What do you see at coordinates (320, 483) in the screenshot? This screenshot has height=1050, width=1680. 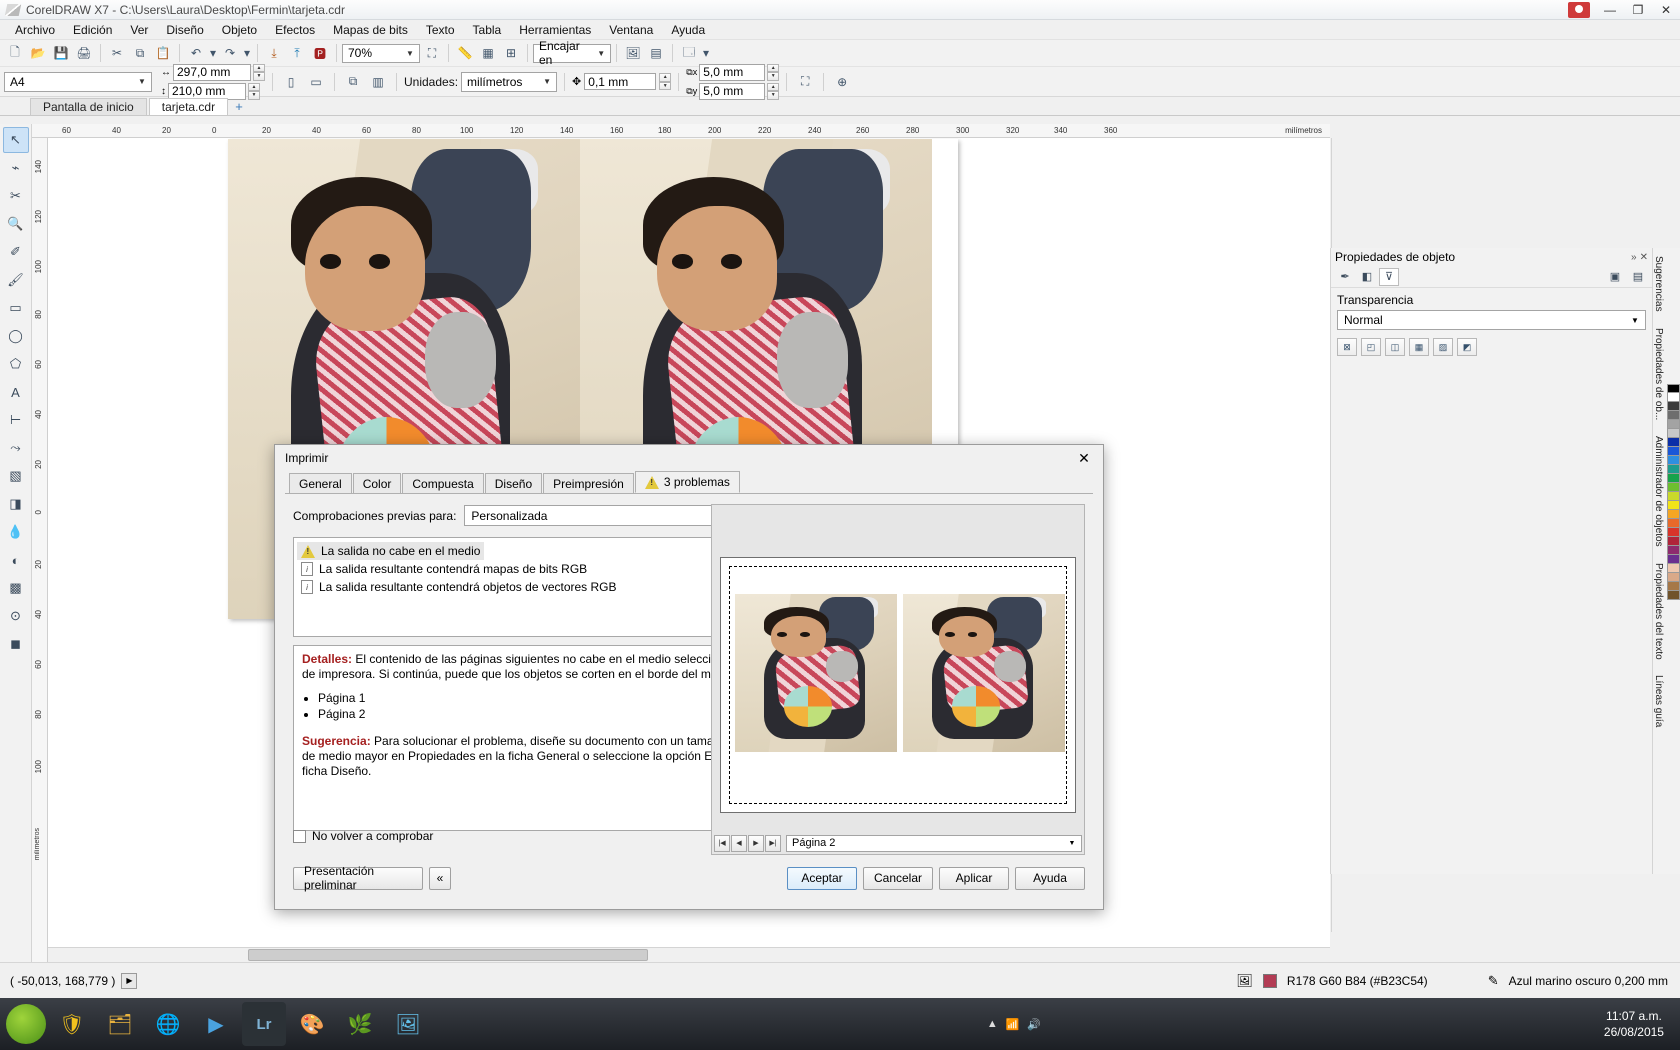 I see `tab-general: General` at bounding box center [320, 483].